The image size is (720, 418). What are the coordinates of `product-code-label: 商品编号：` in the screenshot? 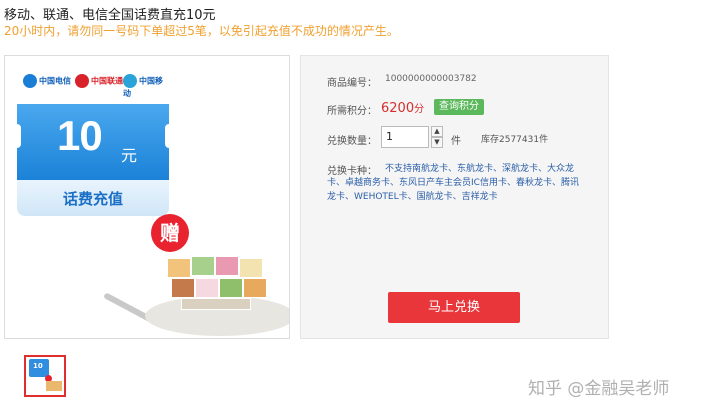 It's located at (352, 83).